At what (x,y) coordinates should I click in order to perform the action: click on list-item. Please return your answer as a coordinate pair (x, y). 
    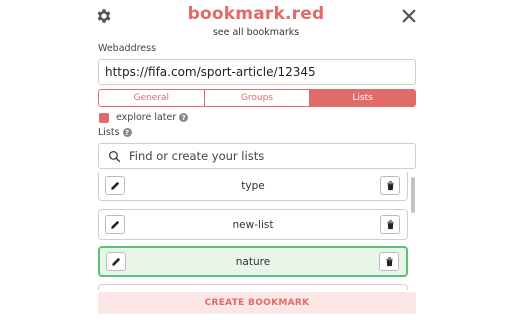
    Looking at the image, I should click on (253, 287).